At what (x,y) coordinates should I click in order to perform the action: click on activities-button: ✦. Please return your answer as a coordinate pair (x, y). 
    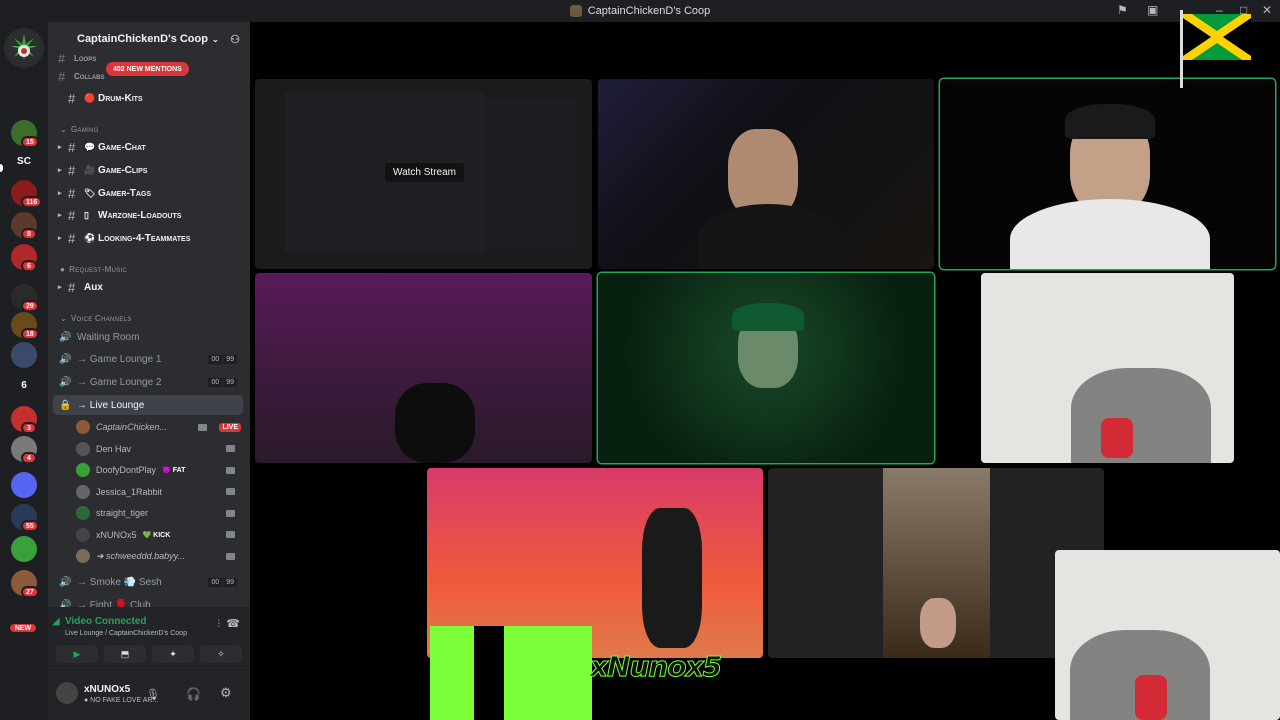
    Looking at the image, I should click on (173, 654).